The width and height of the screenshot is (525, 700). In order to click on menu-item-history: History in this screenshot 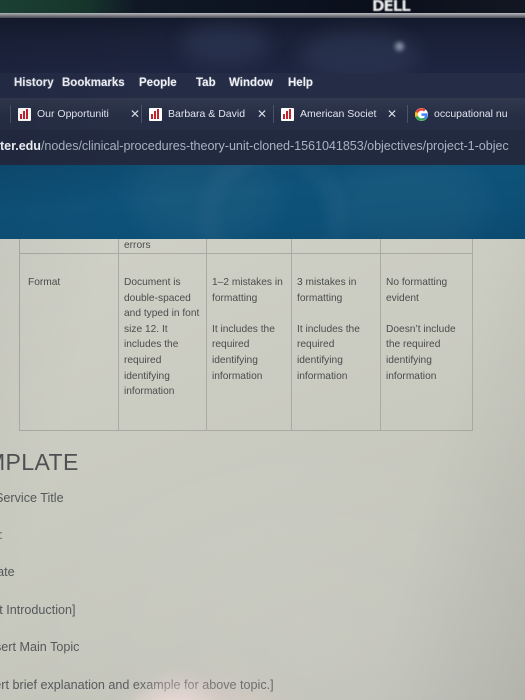, I will do `click(34, 83)`.